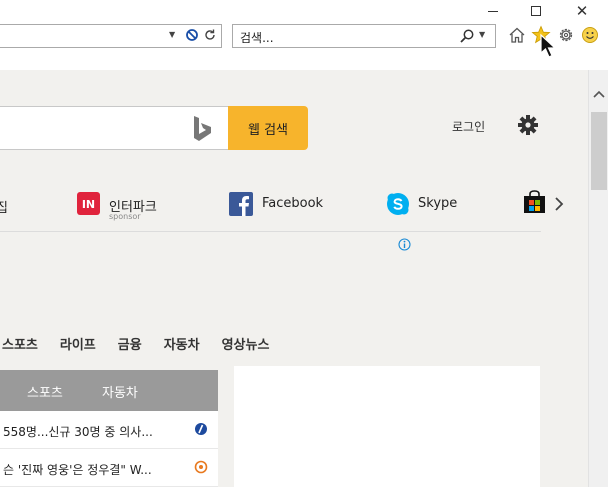 Image resolution: width=608 pixels, height=487 pixels. Describe the element at coordinates (559, 204) in the screenshot. I see `chevron-right-icon` at that location.